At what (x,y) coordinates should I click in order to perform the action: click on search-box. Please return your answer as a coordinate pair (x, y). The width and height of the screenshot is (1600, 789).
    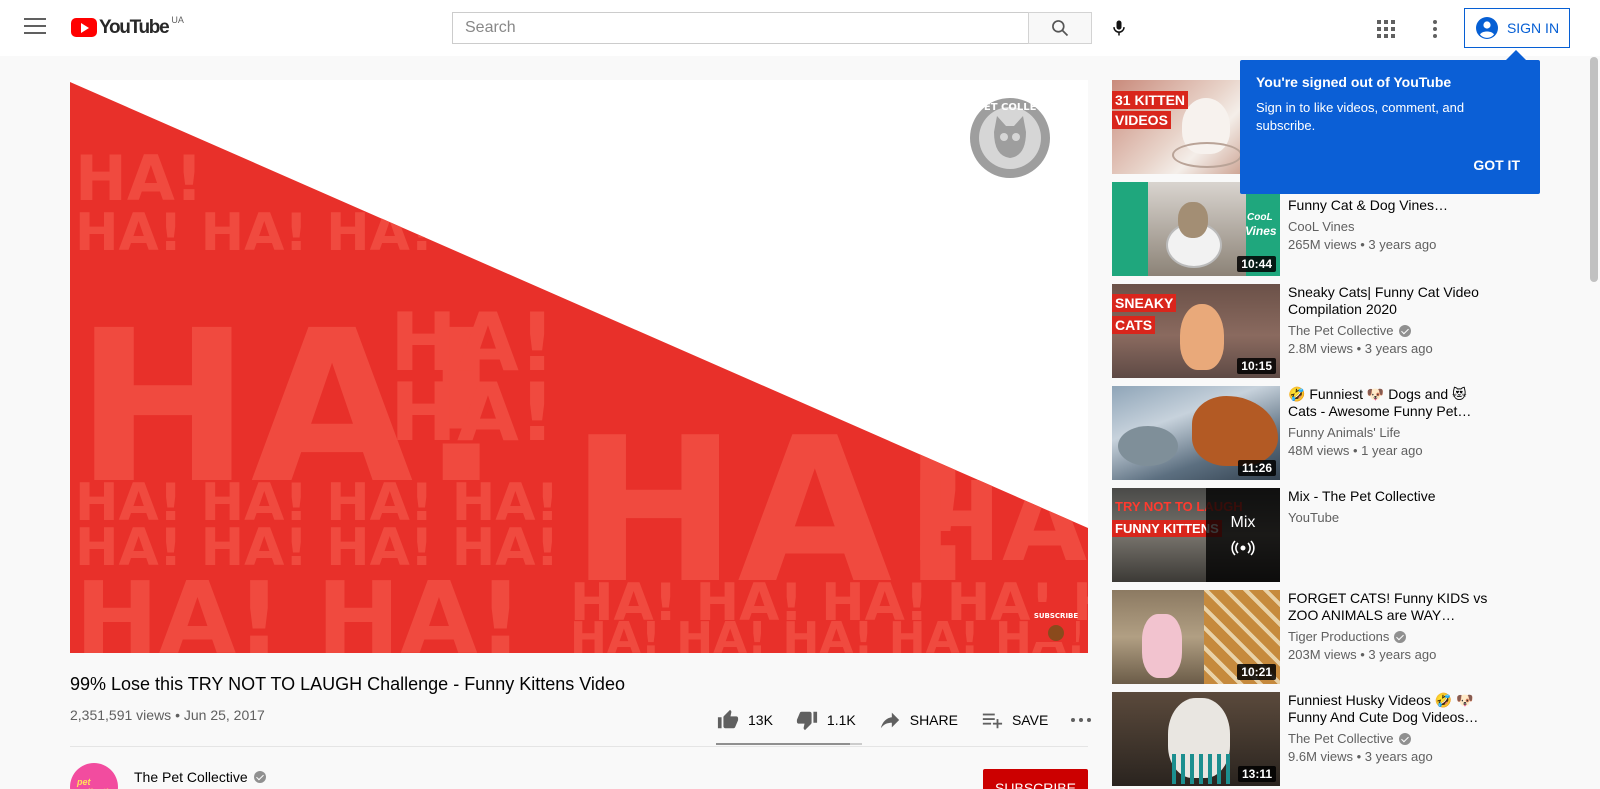
    Looking at the image, I should click on (740, 28).